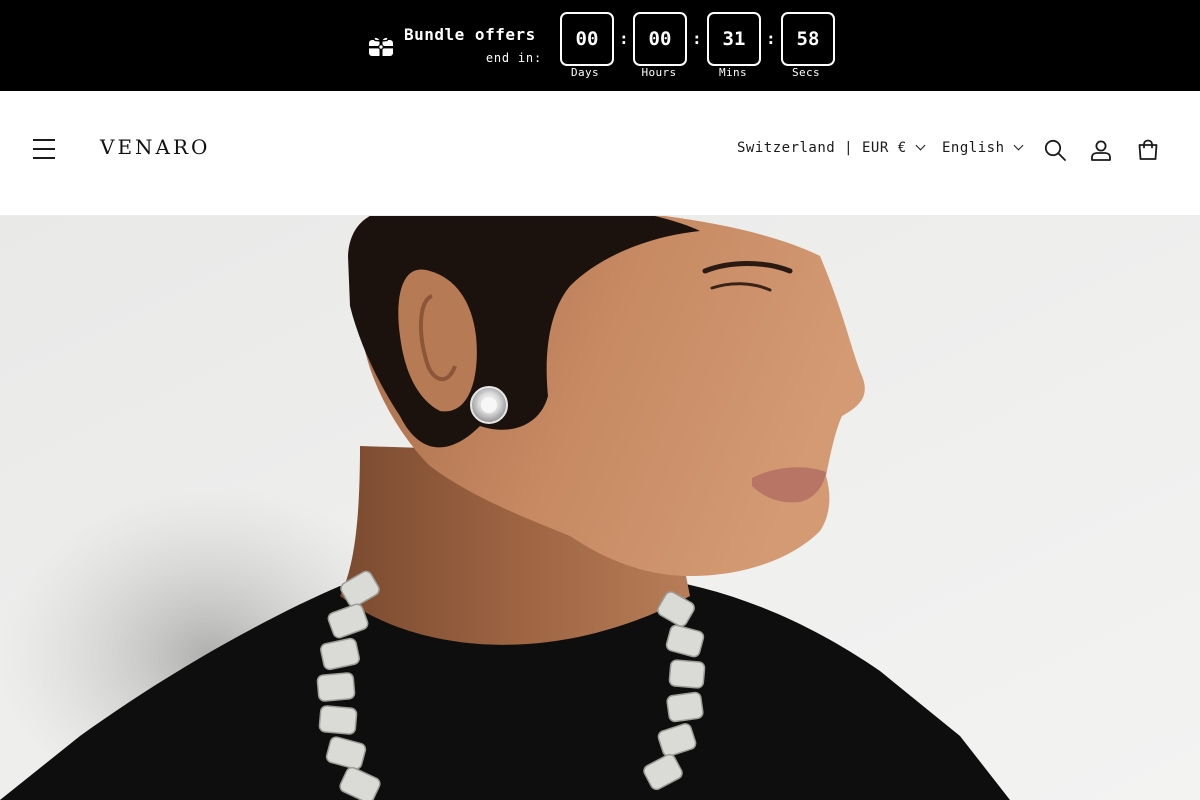  What do you see at coordinates (155, 147) in the screenshot?
I see `brand-logo: VENARO` at bounding box center [155, 147].